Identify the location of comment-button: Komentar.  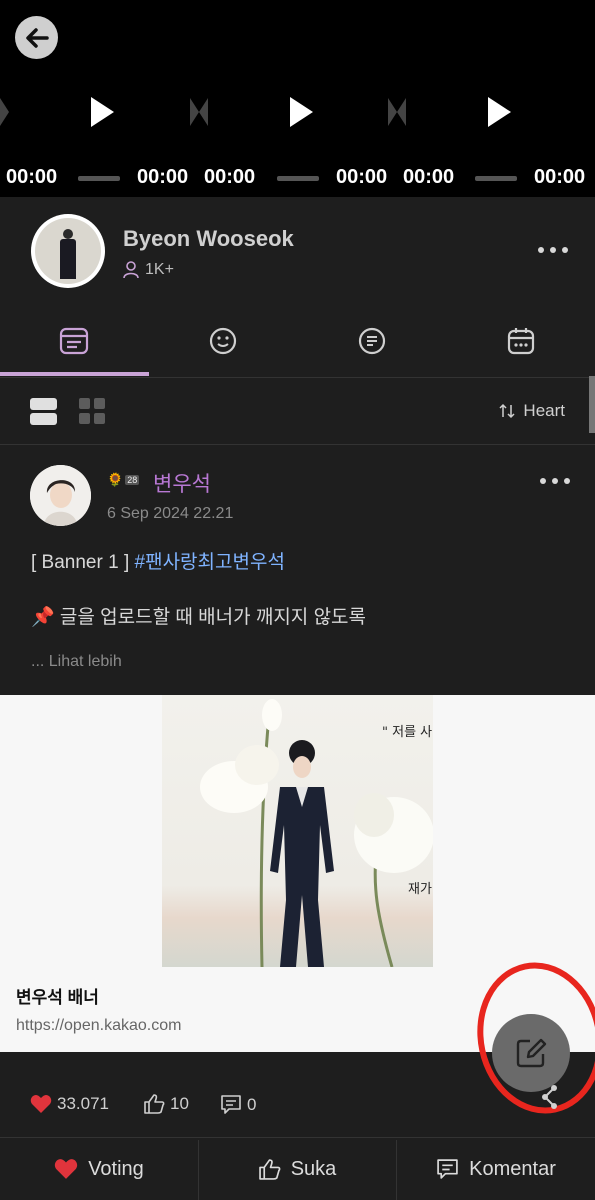
(496, 1169).